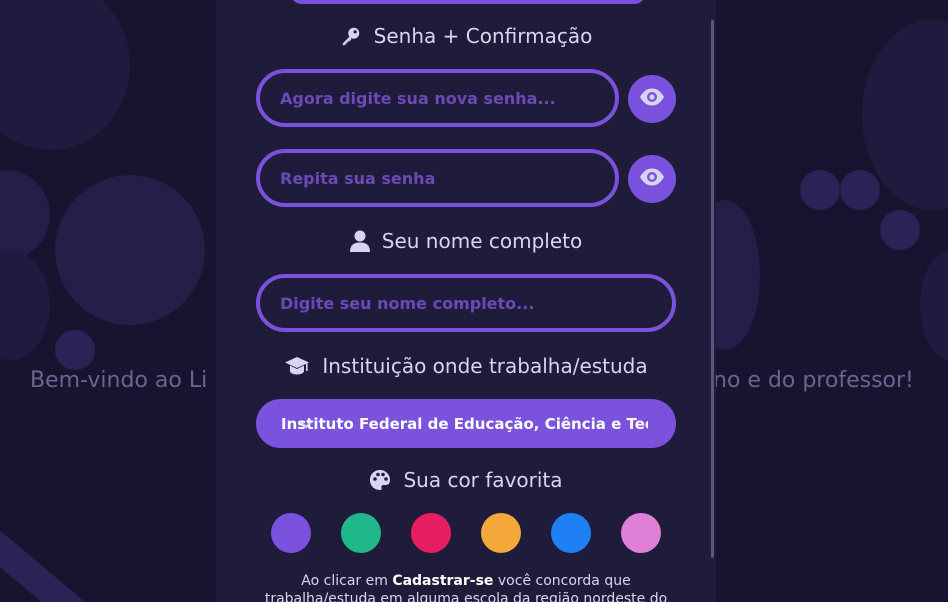  What do you see at coordinates (641, 533) in the screenshot?
I see `color-swatch-lilac` at bounding box center [641, 533].